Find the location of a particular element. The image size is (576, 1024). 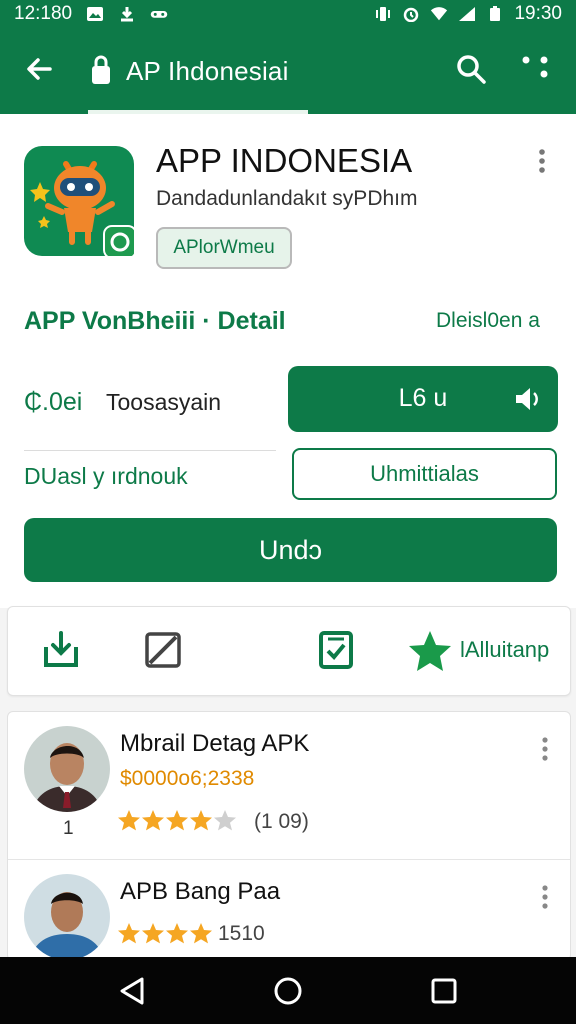

status-left: 12:180 is located at coordinates (91, 14).